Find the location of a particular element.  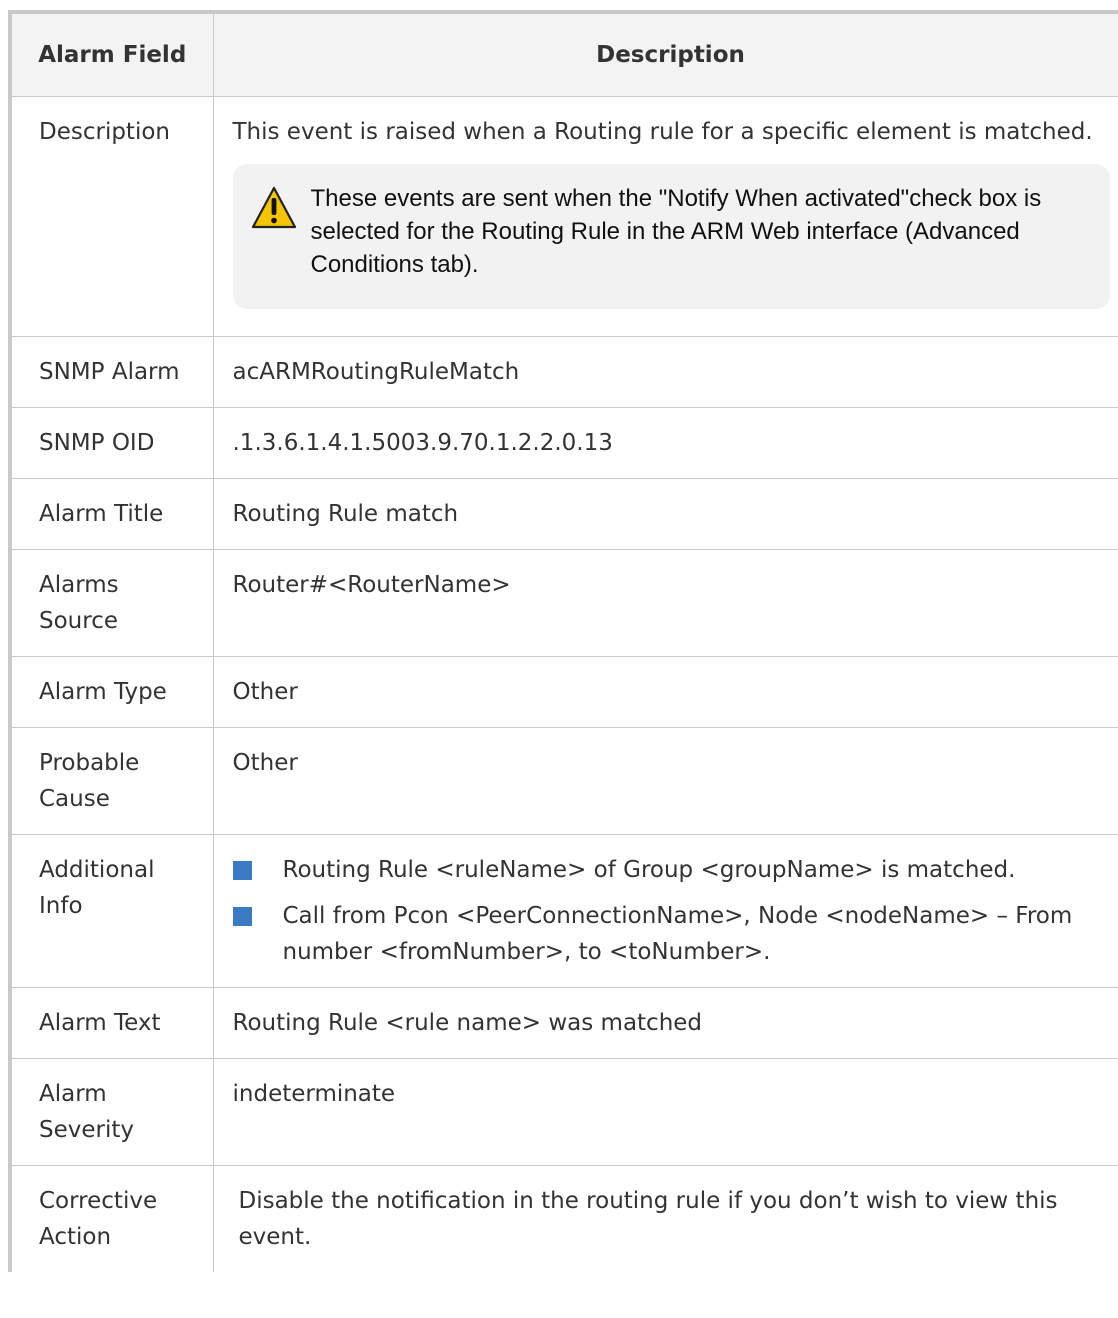

header-description: Description is located at coordinates (665, 53).